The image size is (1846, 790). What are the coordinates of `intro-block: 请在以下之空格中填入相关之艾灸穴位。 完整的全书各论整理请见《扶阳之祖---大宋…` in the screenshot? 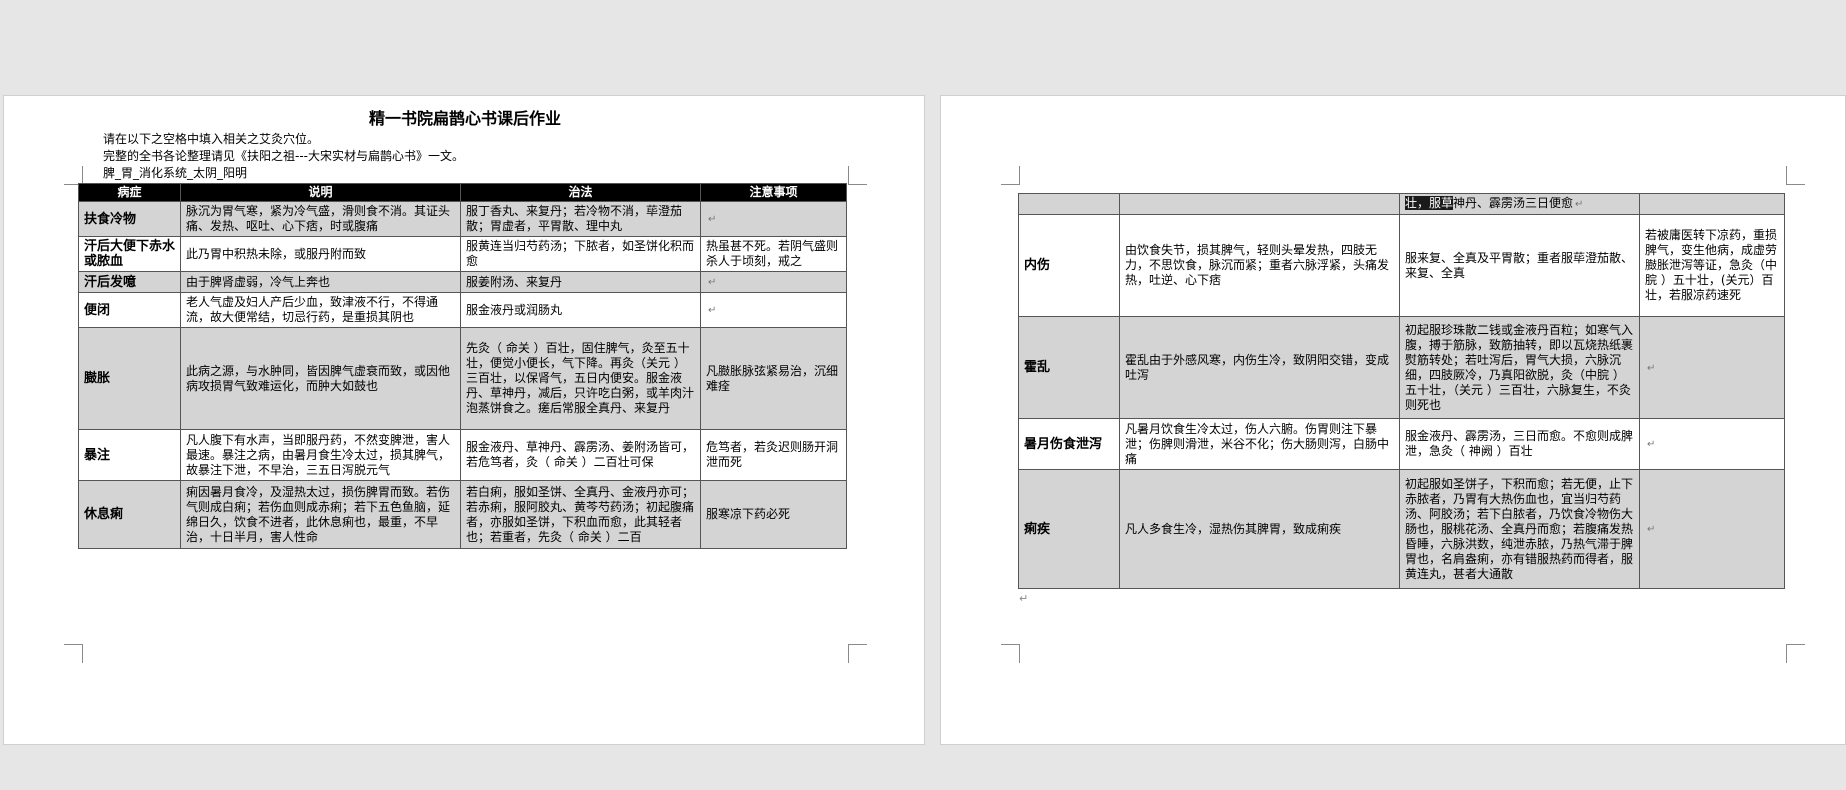 It's located at (283, 156).